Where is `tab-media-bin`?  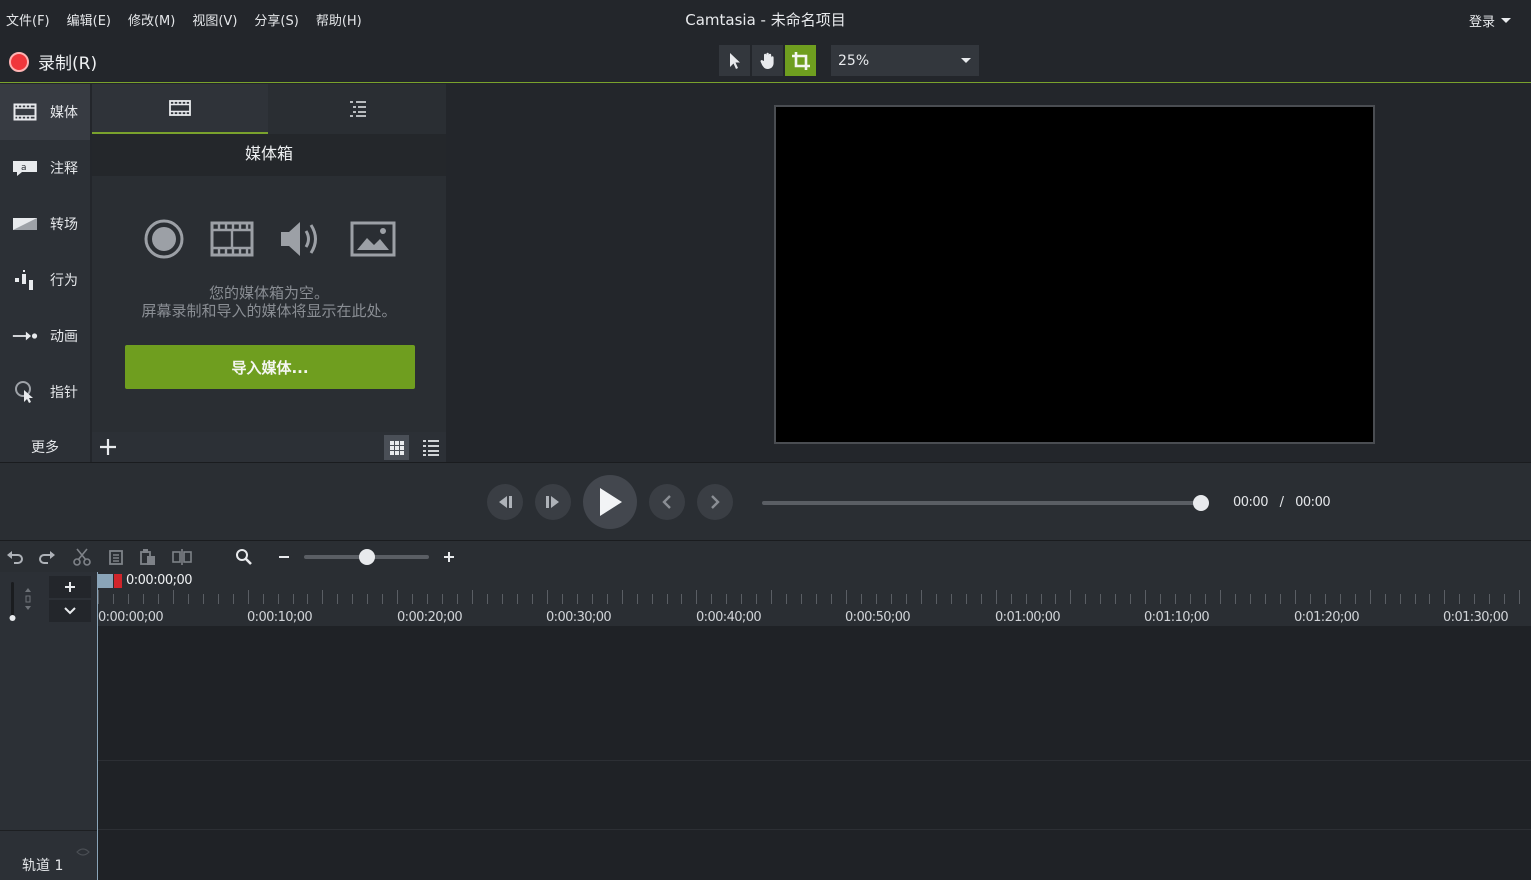 tab-media-bin is located at coordinates (180, 109).